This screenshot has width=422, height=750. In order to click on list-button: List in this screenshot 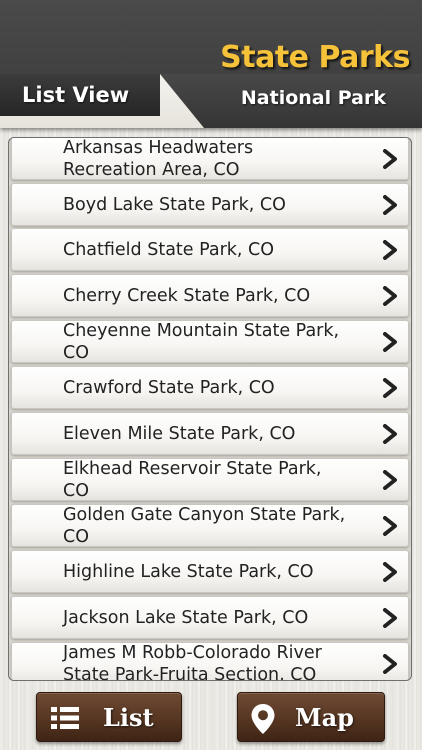, I will do `click(109, 717)`.